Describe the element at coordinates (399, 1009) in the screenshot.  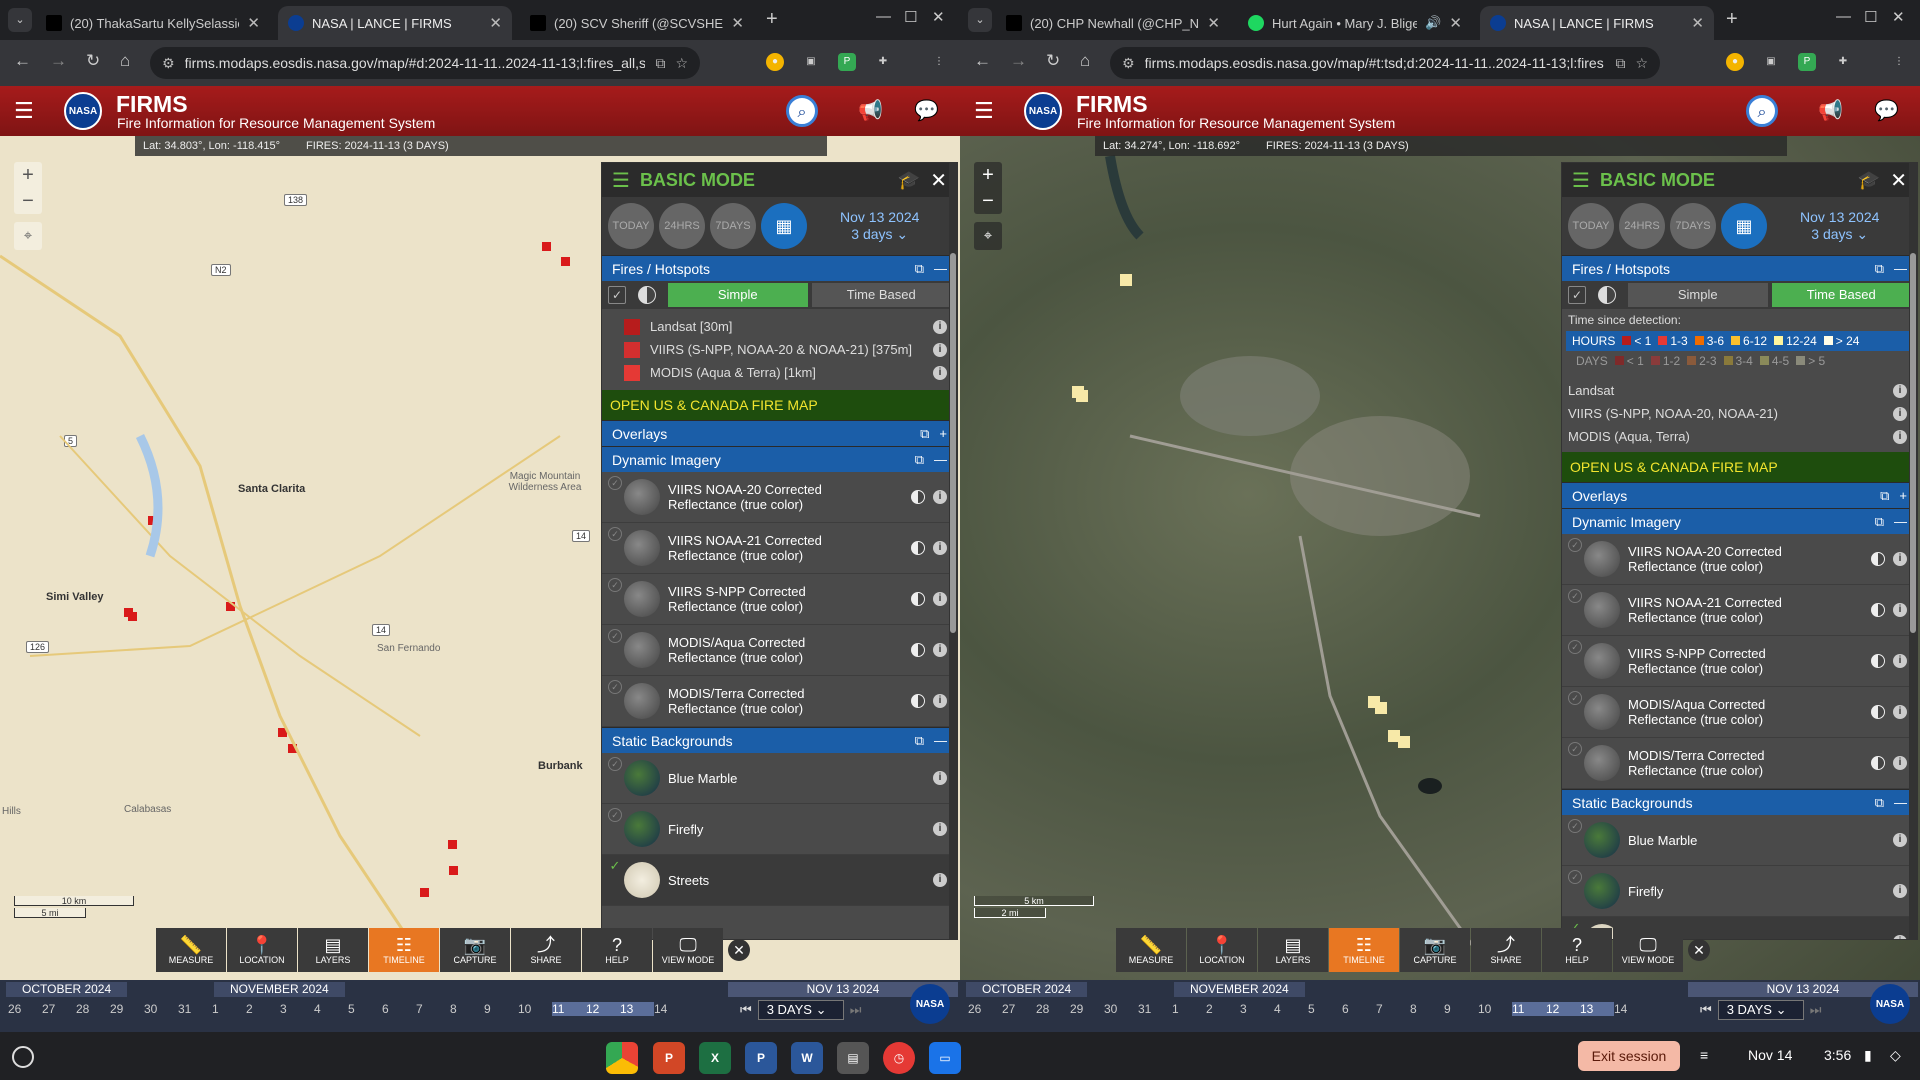
I see `timeline-day: 6` at that location.